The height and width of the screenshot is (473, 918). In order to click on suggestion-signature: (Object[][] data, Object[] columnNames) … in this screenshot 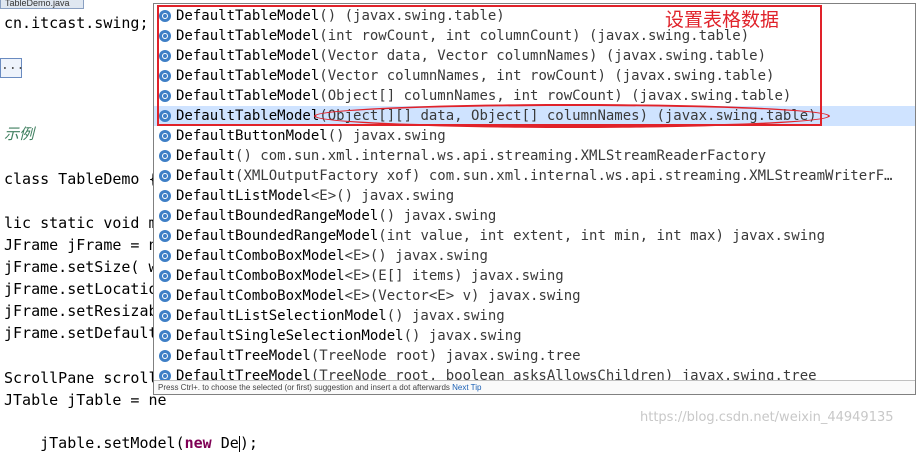, I will do `click(568, 116)`.